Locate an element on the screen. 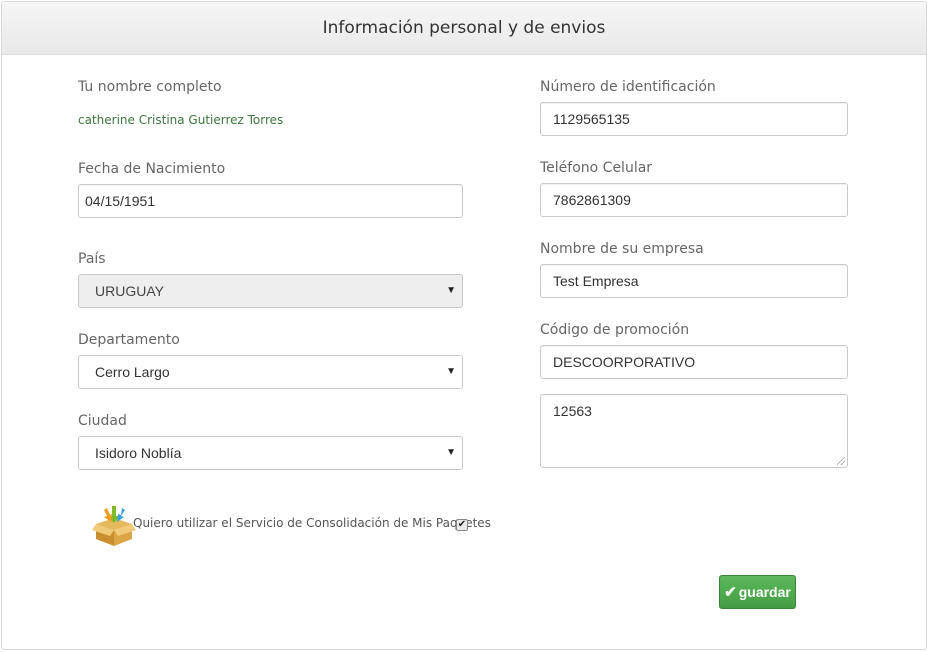 The height and width of the screenshot is (652, 930). birthdate-input: 04/15/1951 is located at coordinates (270, 201).